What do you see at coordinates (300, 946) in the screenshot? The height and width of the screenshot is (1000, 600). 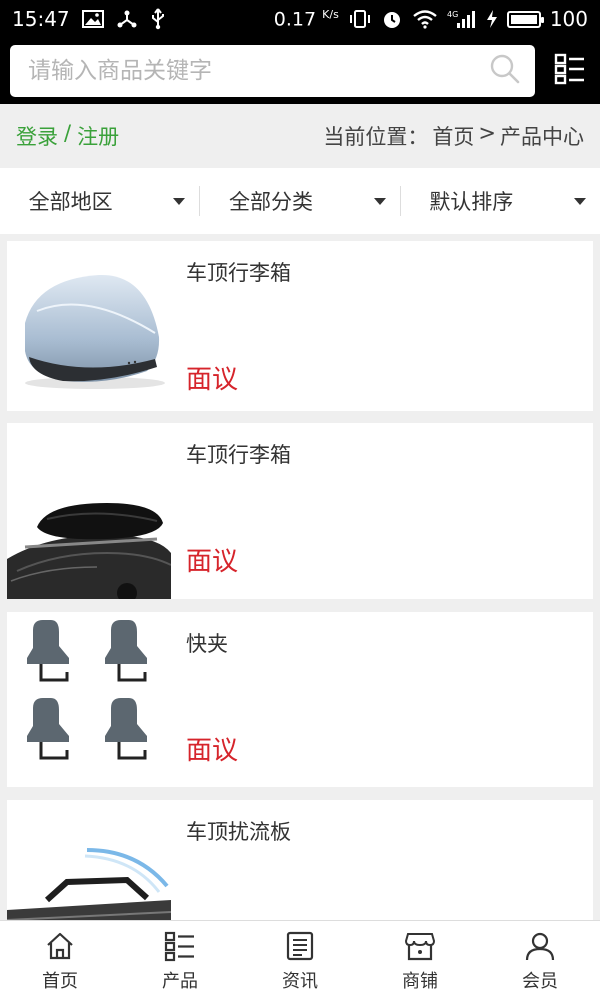 I see `news-icon` at bounding box center [300, 946].